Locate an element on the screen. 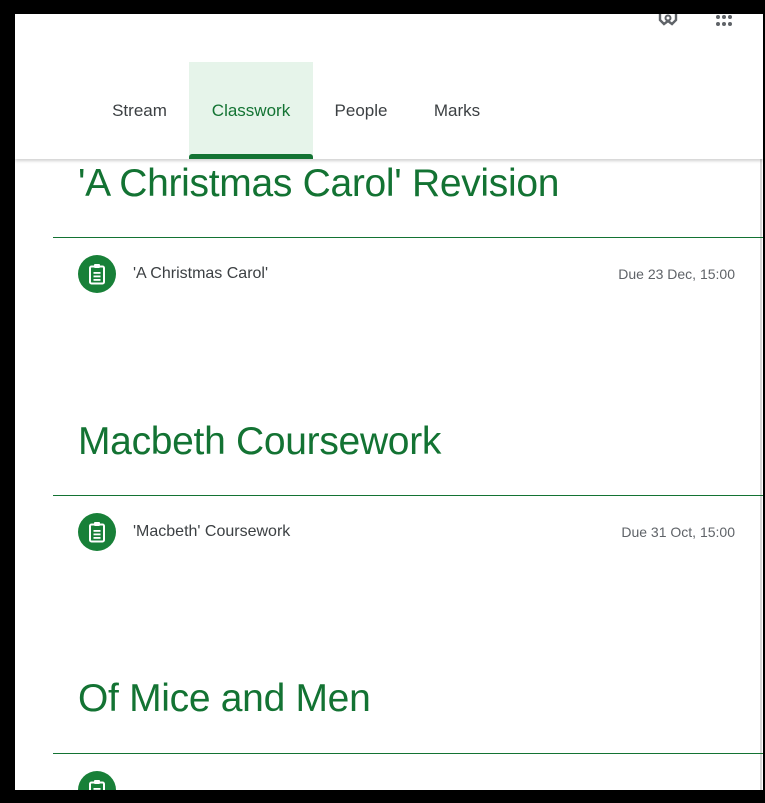 This screenshot has height=803, width=765. assignment-item is located at coordinates (408, 780).